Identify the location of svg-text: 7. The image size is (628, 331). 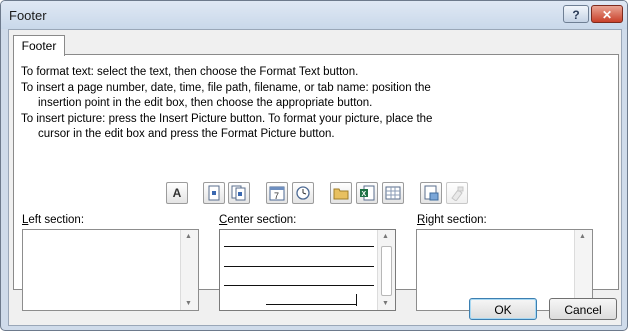
(276, 196).